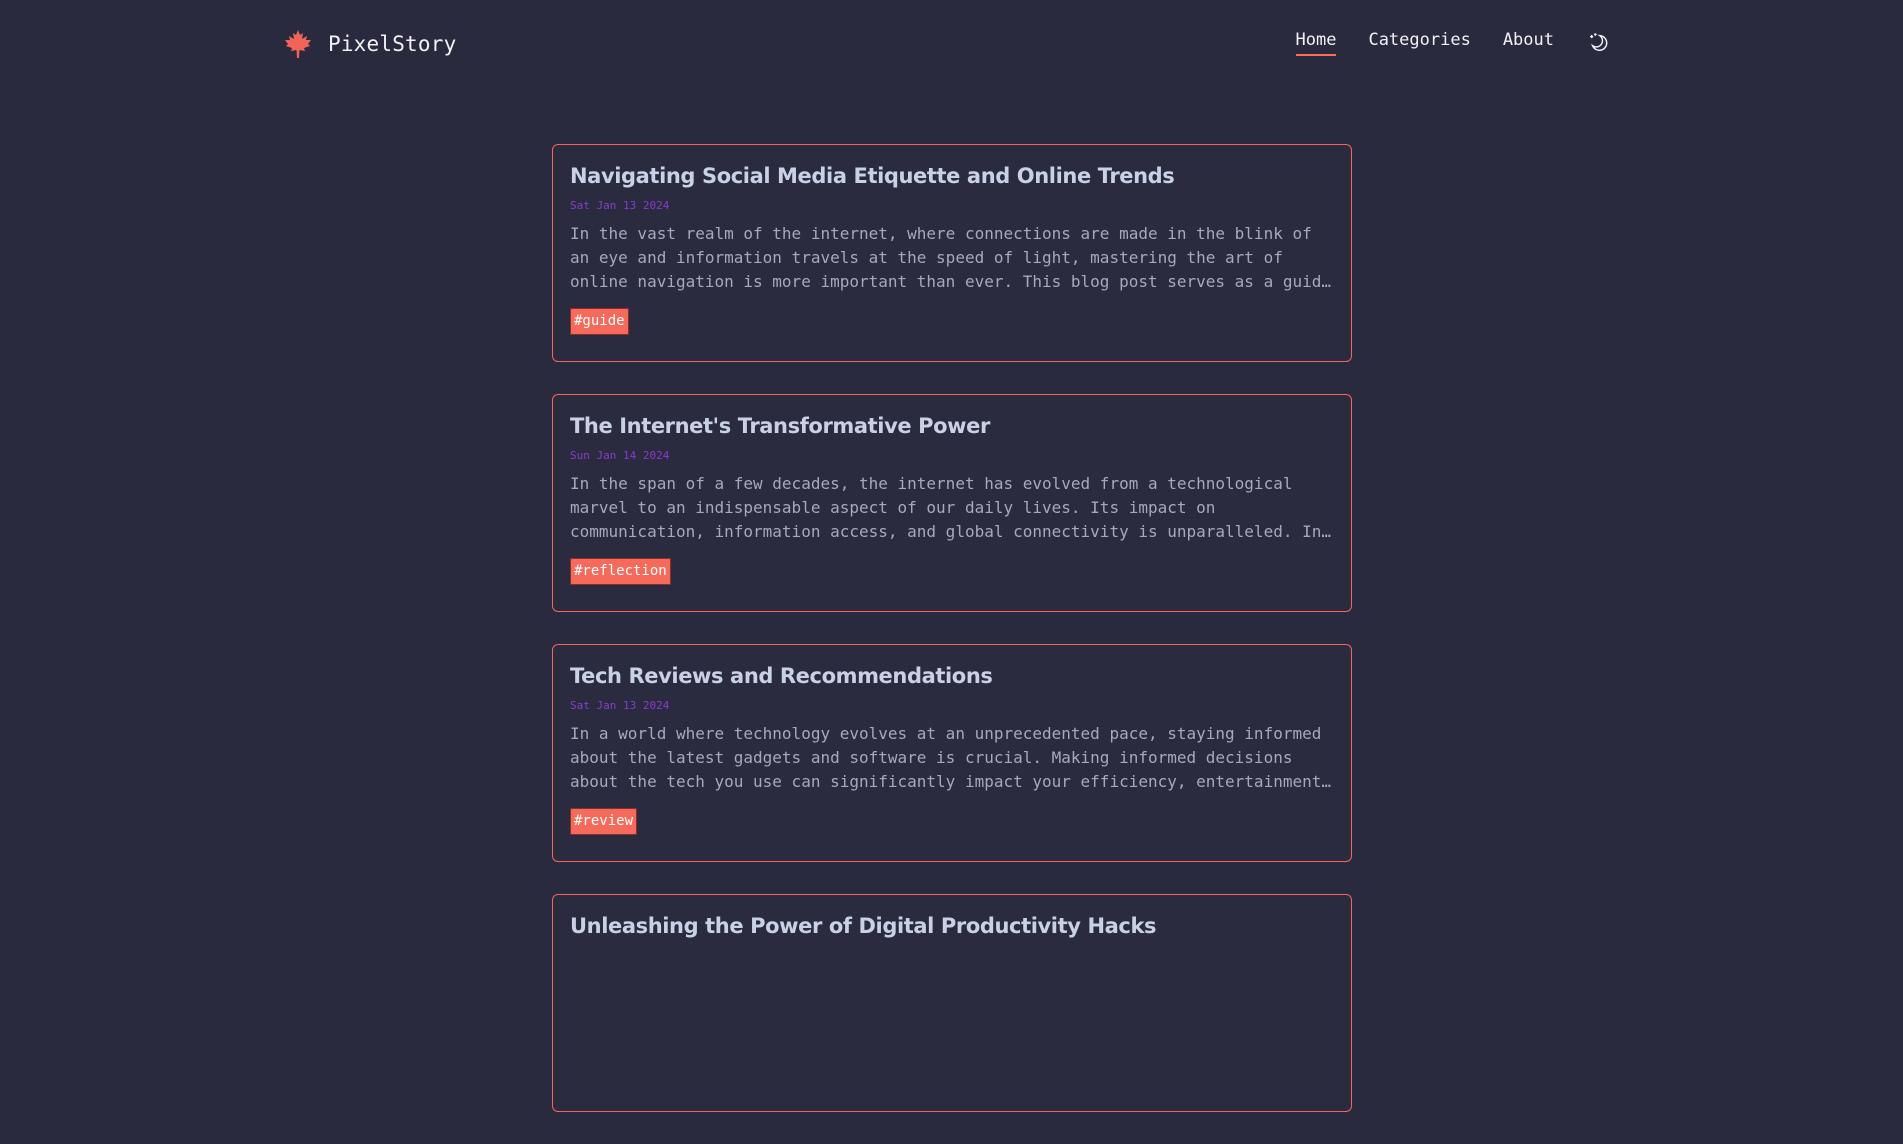  Describe the element at coordinates (620, 455) in the screenshot. I see `post-date: Sun Jan 14 2024` at that location.